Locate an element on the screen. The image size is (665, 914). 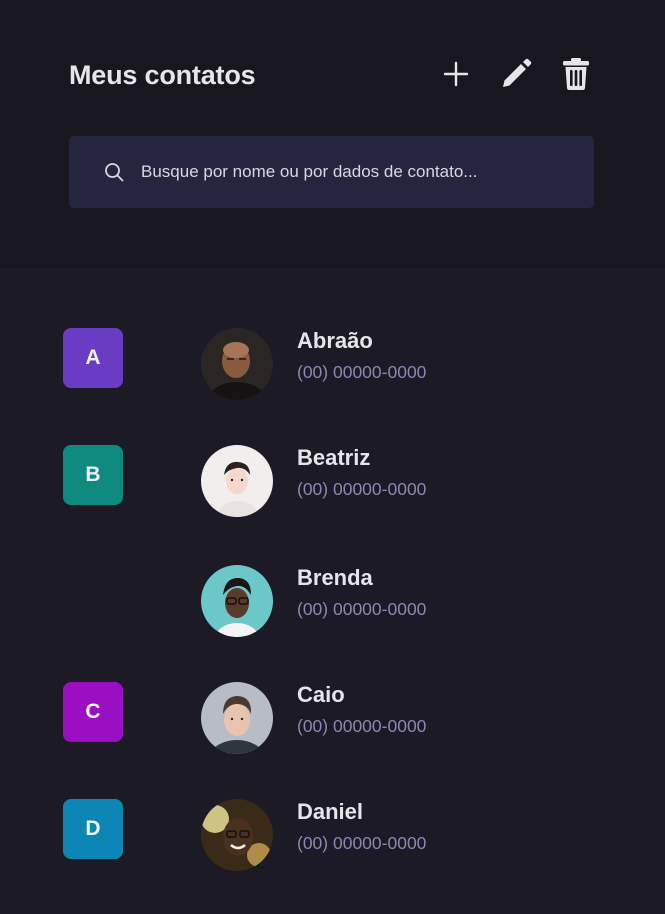
contact-row: Caio (00) 00000-0000 is located at coordinates (411, 718).